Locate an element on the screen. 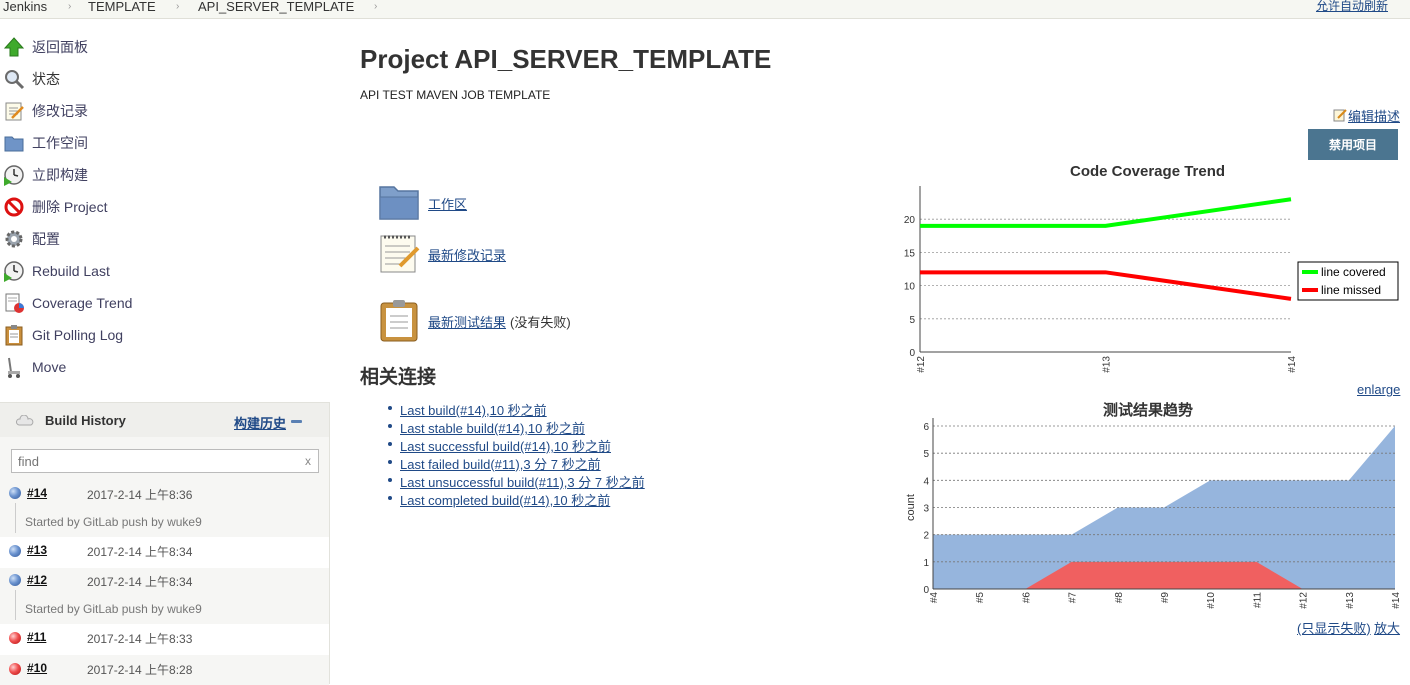 This screenshot has width=1410, height=685. only-failed-link: (只显示失败) is located at coordinates (1334, 627).